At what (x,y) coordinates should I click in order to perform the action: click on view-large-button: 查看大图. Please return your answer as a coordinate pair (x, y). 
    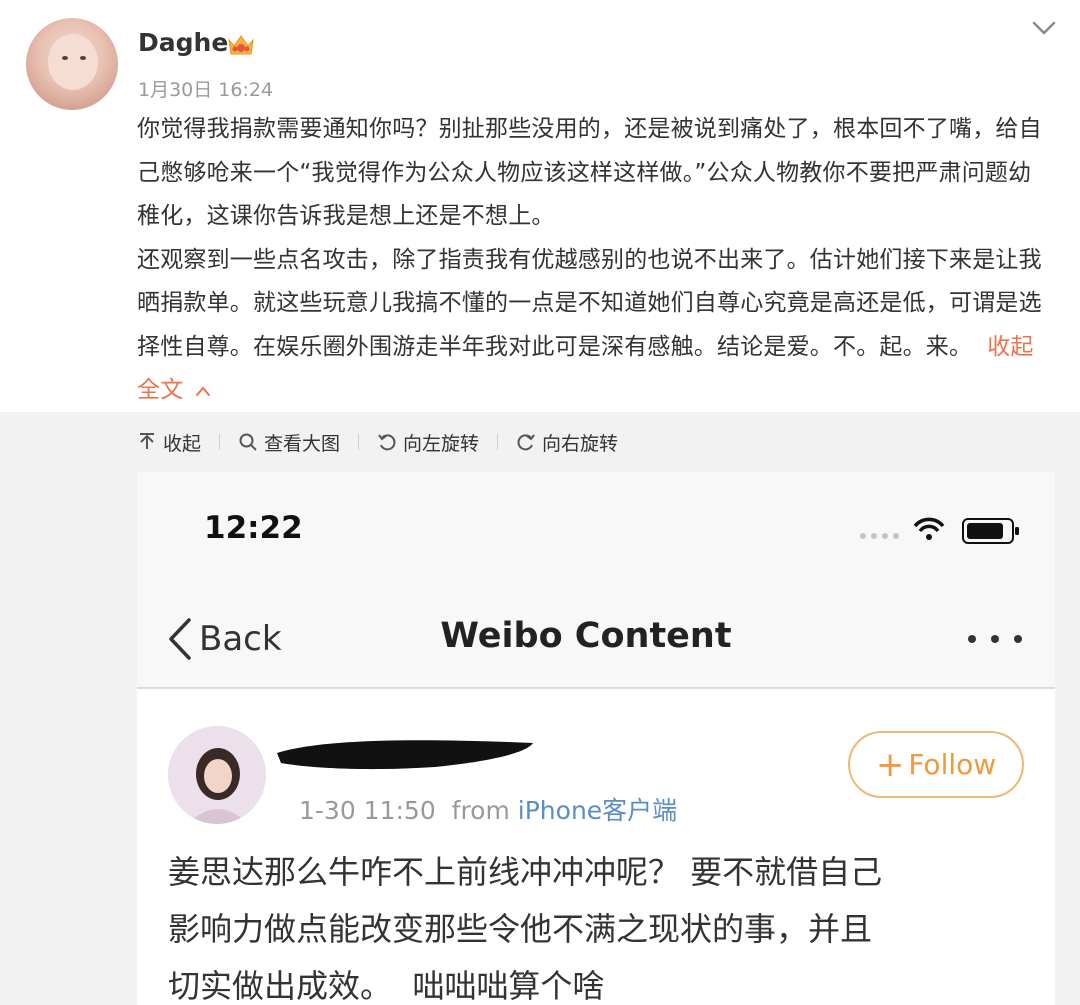
    Looking at the image, I should click on (289, 442).